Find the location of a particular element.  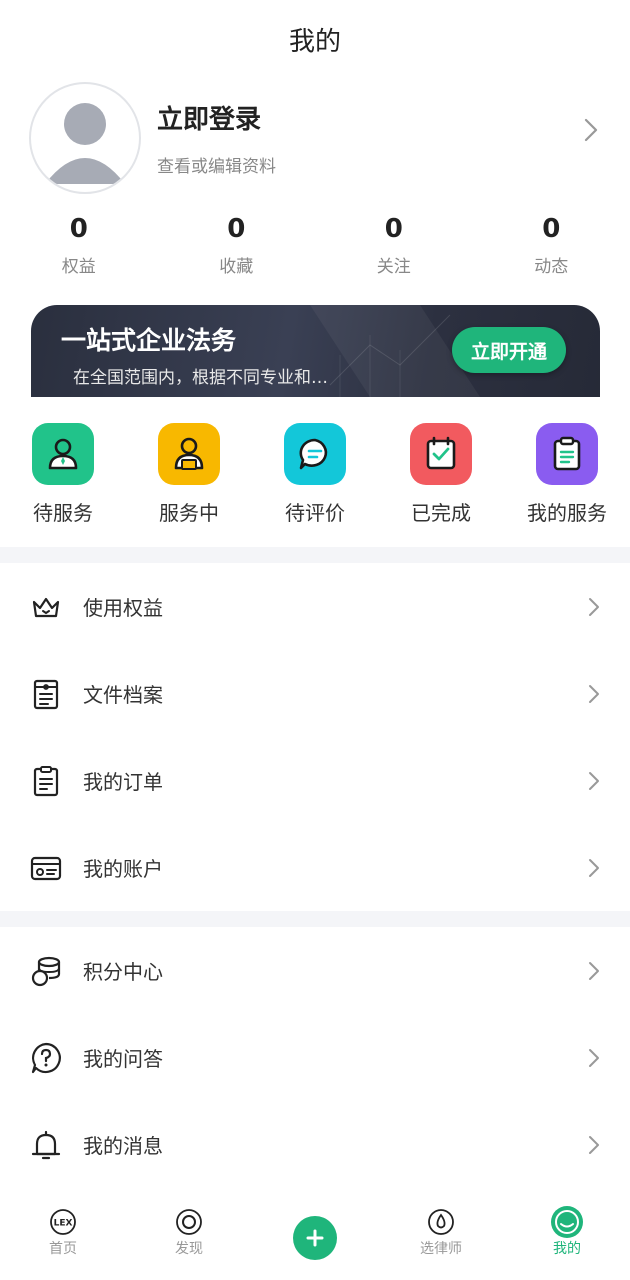

stat-label: 收藏 is located at coordinates (236, 267).